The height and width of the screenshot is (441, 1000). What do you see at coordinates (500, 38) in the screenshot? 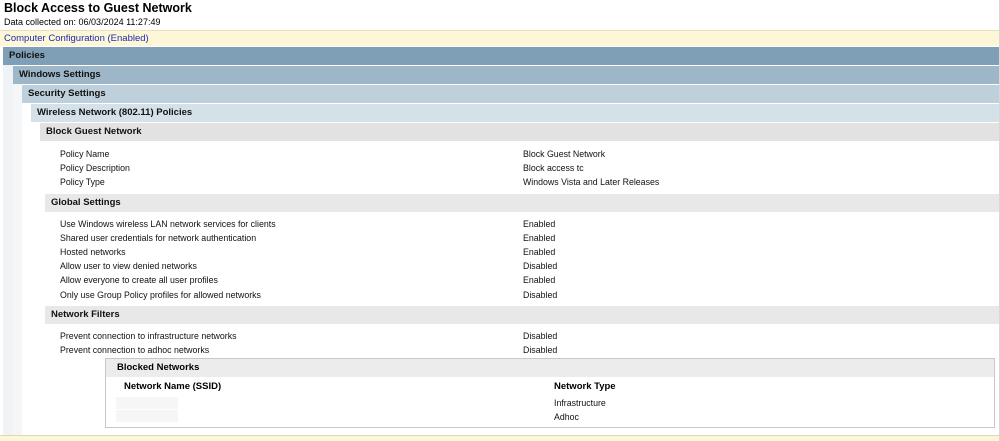
I see `computer-configuration-header: Computer Configuration (Enabled)` at bounding box center [500, 38].